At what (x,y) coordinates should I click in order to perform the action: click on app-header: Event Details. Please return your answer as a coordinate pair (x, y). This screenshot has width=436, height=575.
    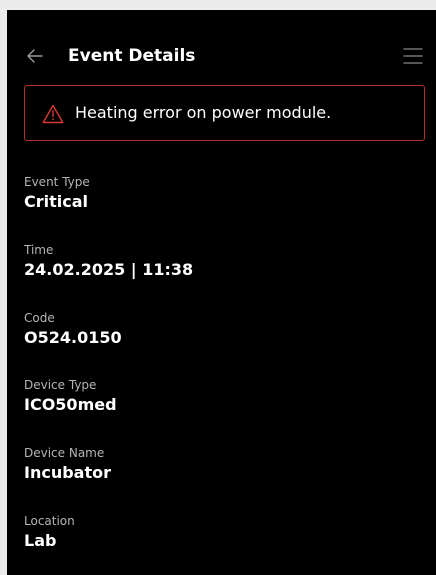
    Looking at the image, I should click on (221, 56).